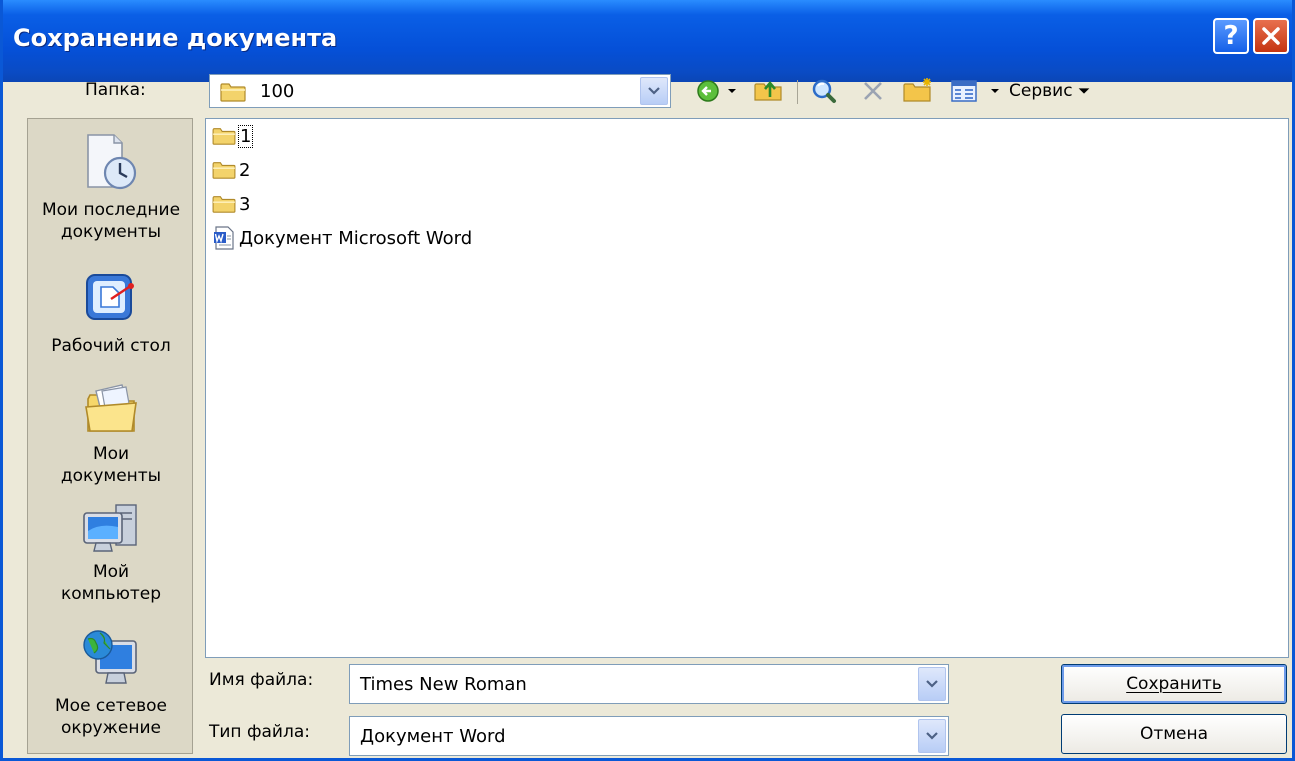  Describe the element at coordinates (356, 238) in the screenshot. I see `file-name: Документ Microsoft Word` at that location.